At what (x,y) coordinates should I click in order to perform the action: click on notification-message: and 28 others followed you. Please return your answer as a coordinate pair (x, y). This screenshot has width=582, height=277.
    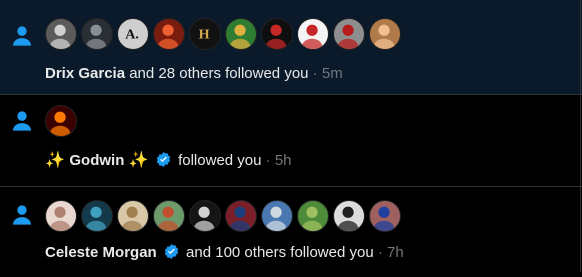
    Looking at the image, I should click on (217, 73).